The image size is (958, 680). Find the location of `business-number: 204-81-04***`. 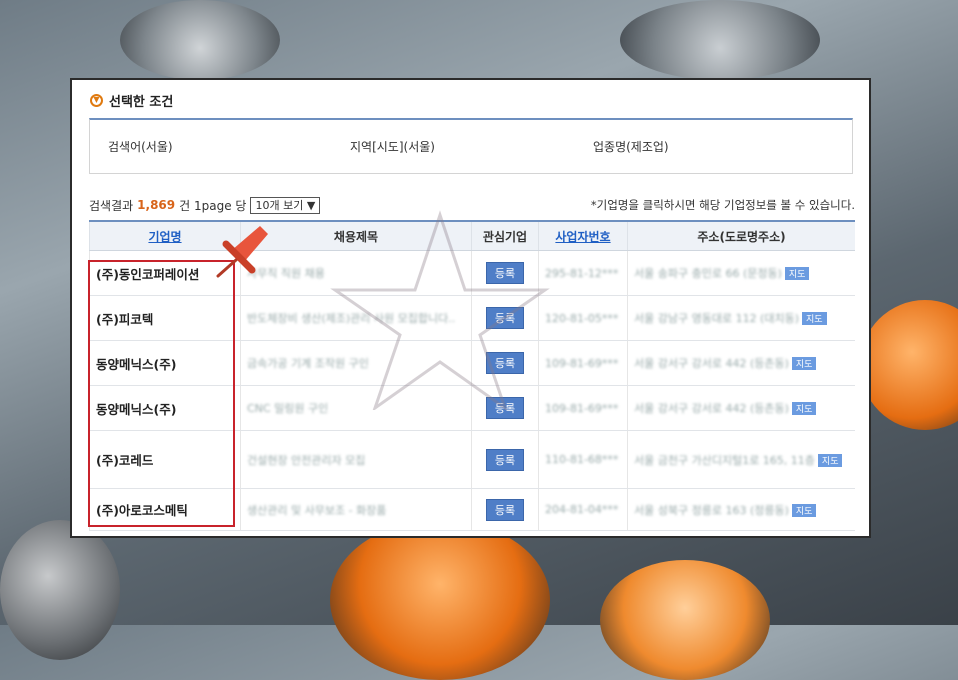

business-number: 204-81-04*** is located at coordinates (583, 509).